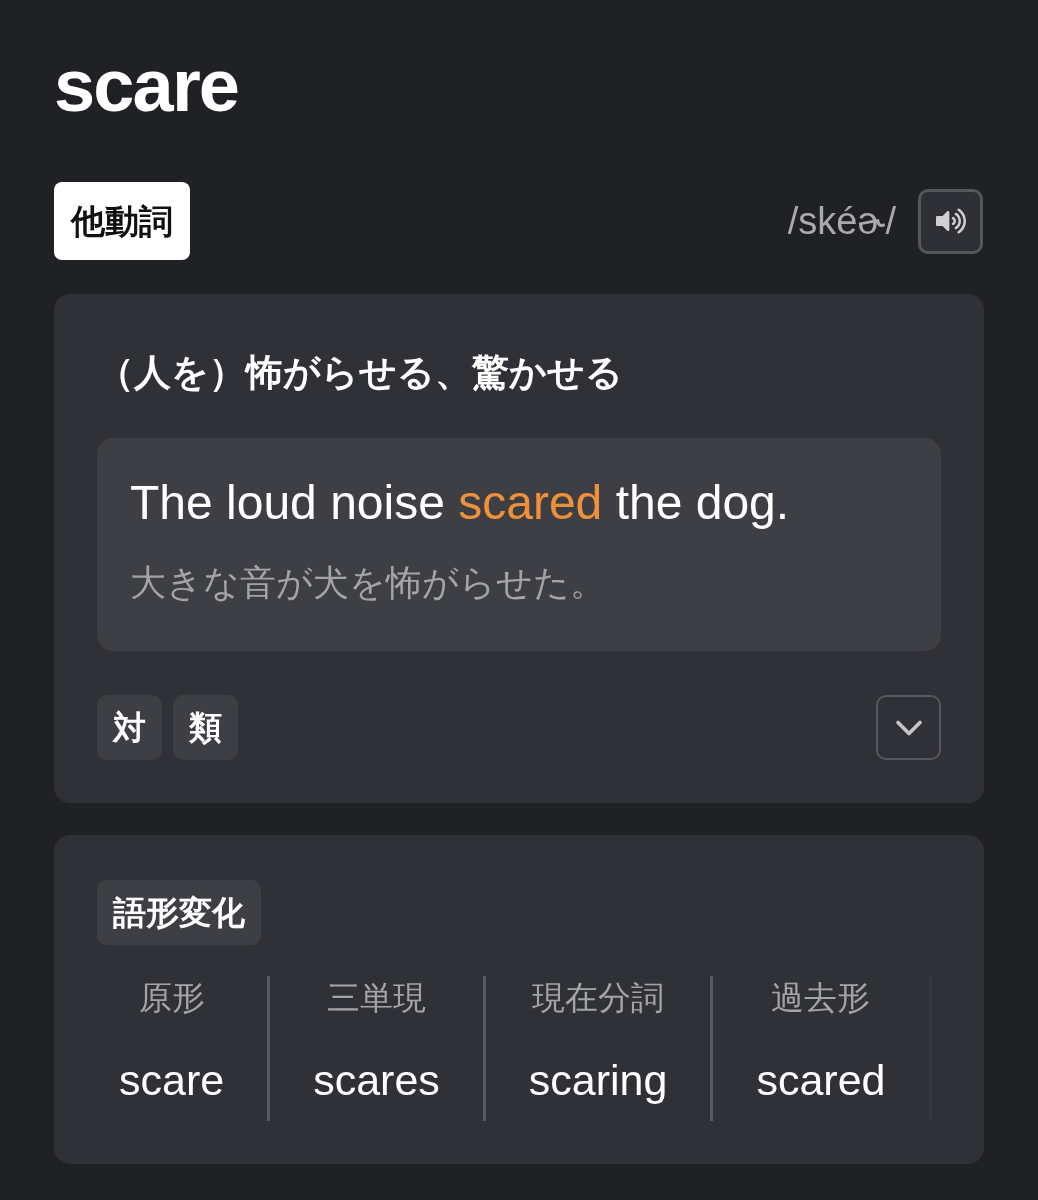  Describe the element at coordinates (821, 1080) in the screenshot. I see `inflection-value: scared` at that location.